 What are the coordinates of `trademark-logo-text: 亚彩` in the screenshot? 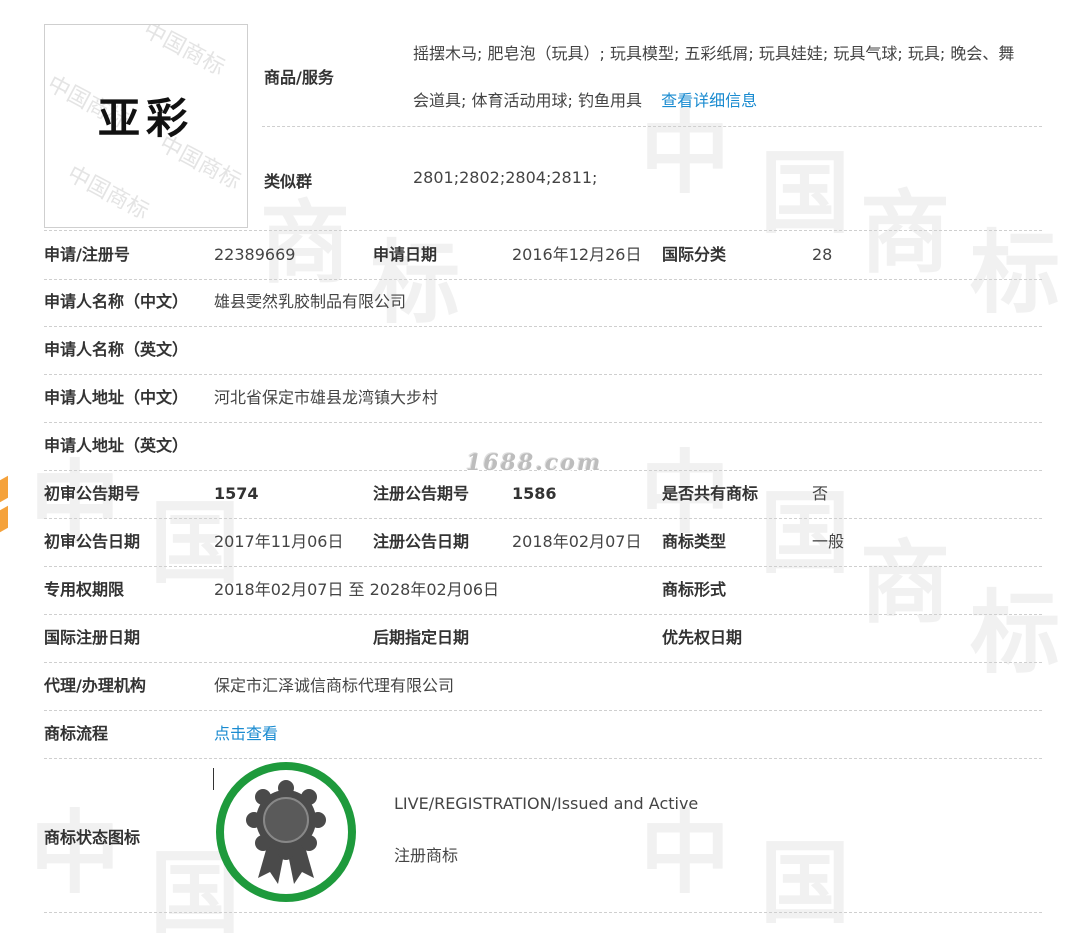 It's located at (145, 118).